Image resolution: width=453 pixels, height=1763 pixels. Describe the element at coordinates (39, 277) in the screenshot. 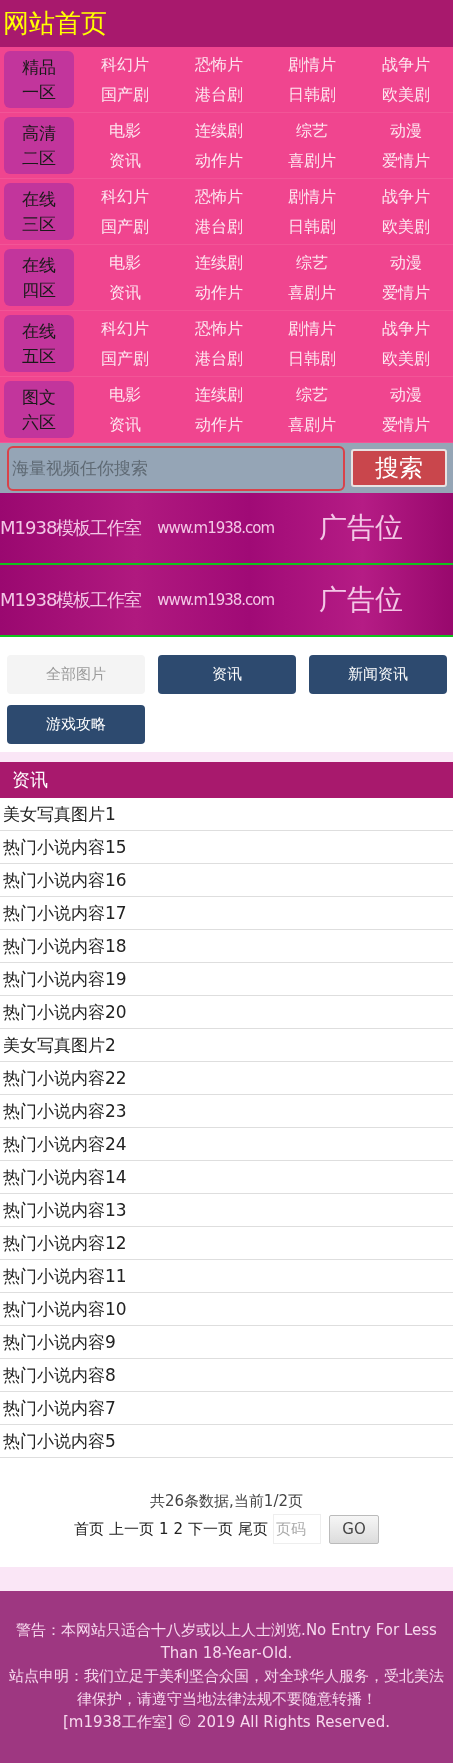

I see `zone-label: 在线四区` at that location.